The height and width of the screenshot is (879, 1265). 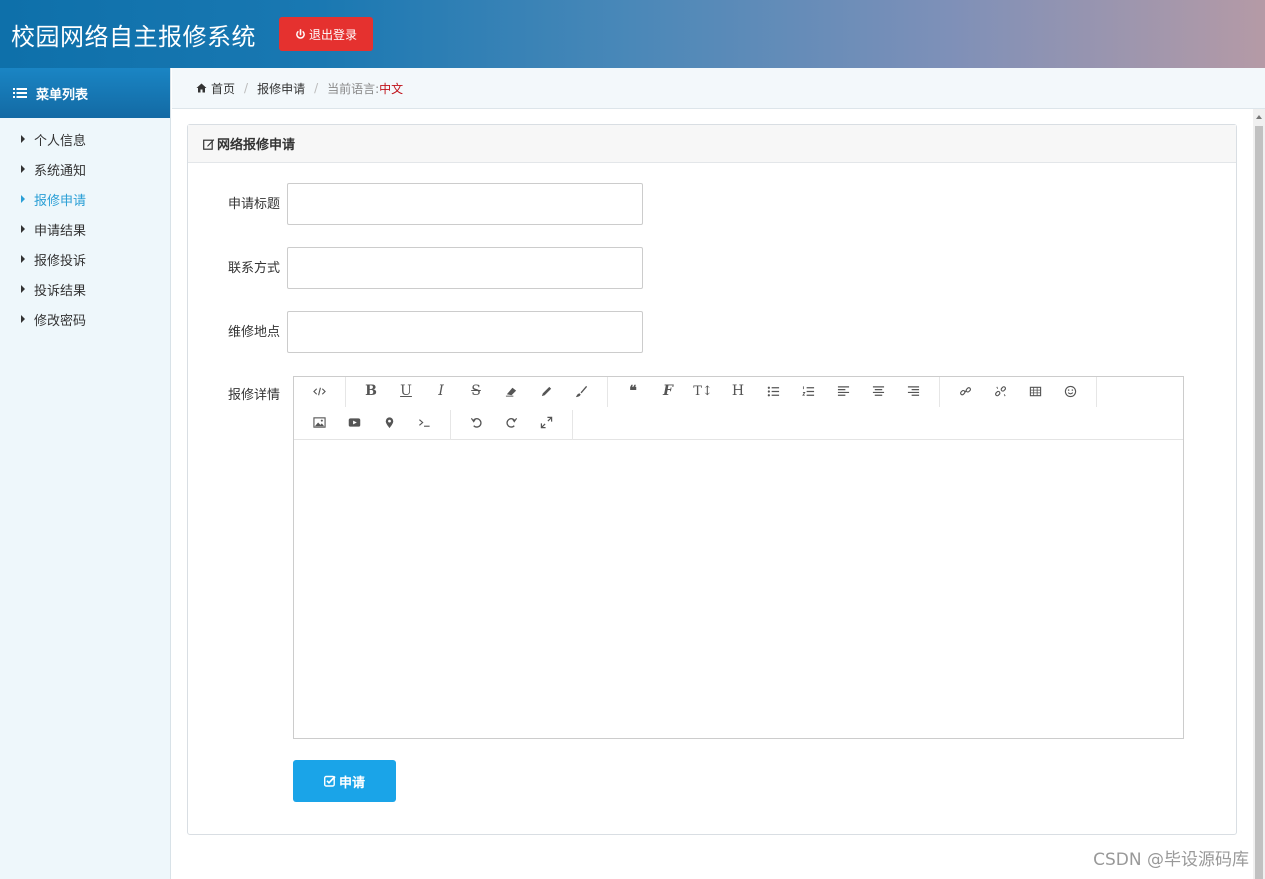 I want to click on panel-header: 网络报修申请, so click(x=712, y=144).